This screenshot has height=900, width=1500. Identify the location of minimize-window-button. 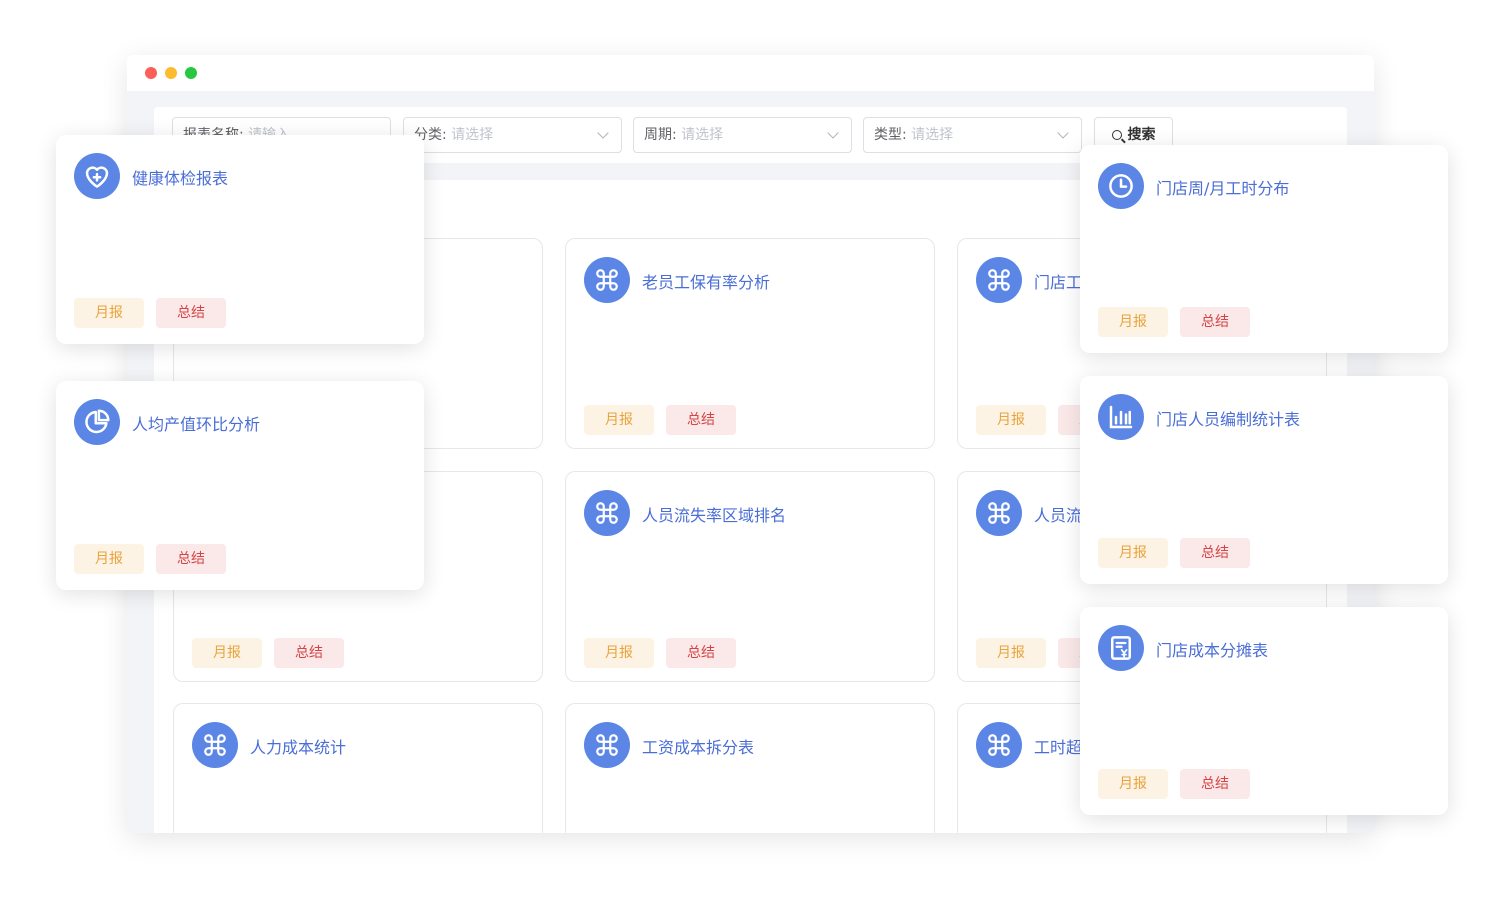
(171, 73).